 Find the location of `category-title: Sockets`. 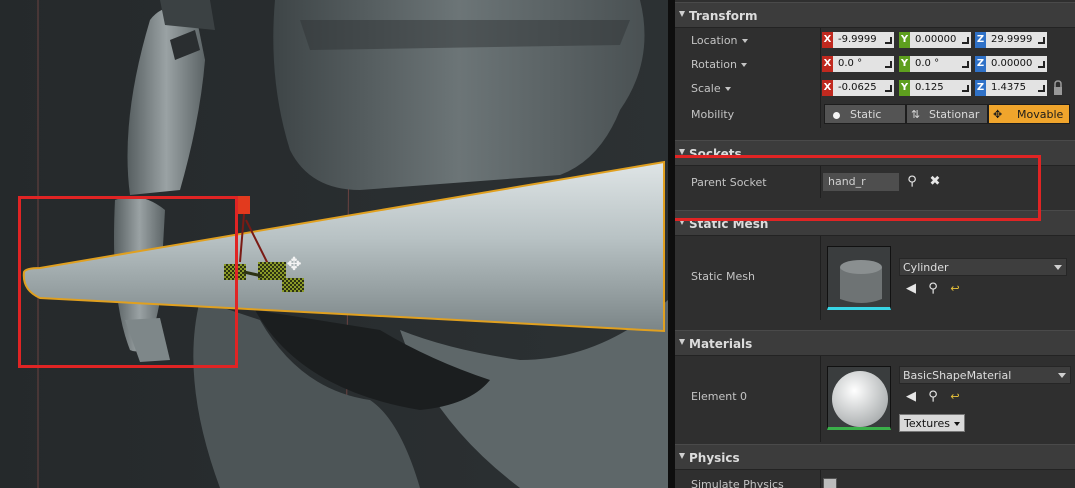

category-title: Sockets is located at coordinates (715, 154).